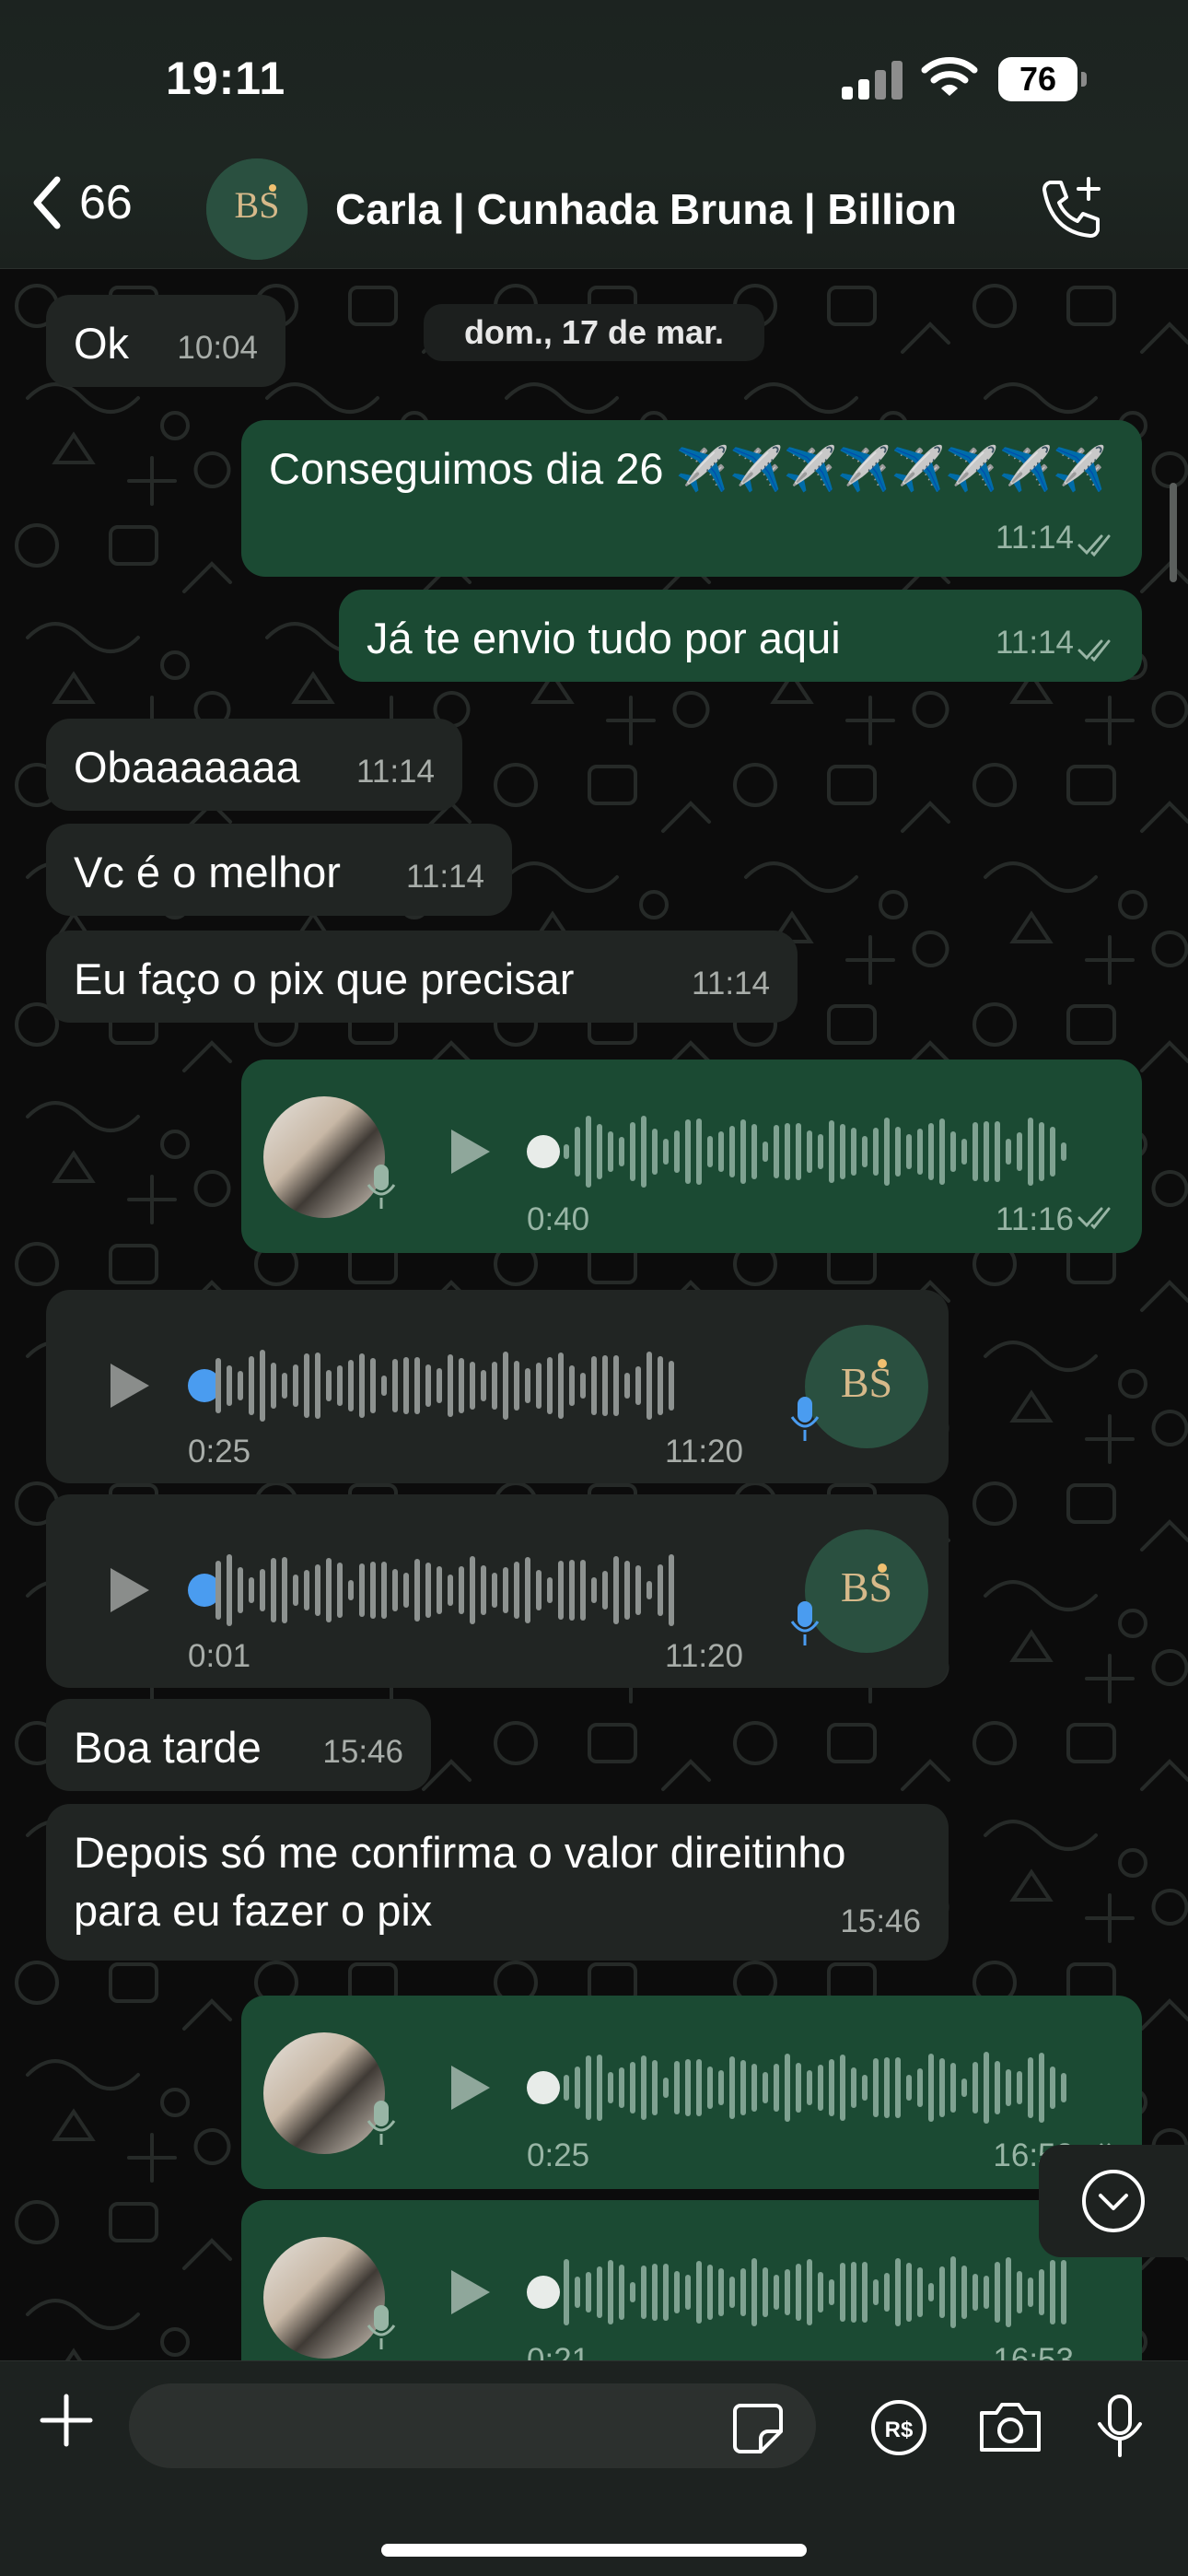 This screenshot has height=2576, width=1188. Describe the element at coordinates (758, 2428) in the screenshot. I see `sticker-icon` at that location.